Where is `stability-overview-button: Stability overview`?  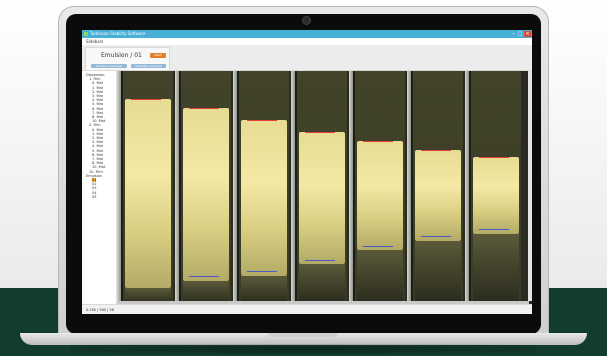
stability-overview-button: Stability overview is located at coordinates (148, 66).